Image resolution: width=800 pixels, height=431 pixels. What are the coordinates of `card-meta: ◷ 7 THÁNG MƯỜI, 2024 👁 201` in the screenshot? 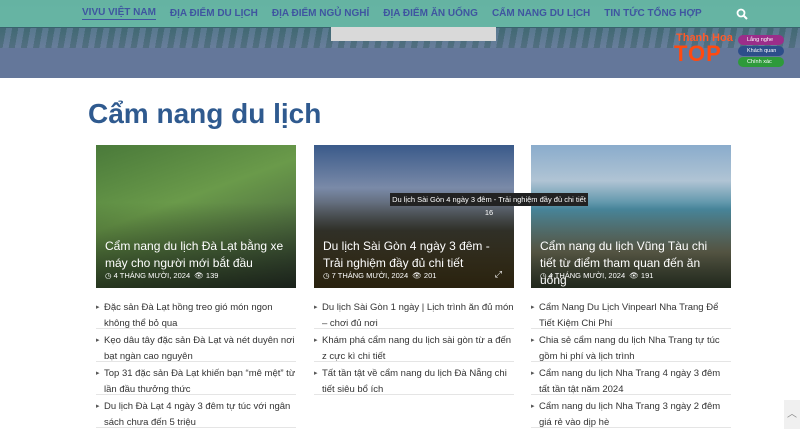 It's located at (380, 275).